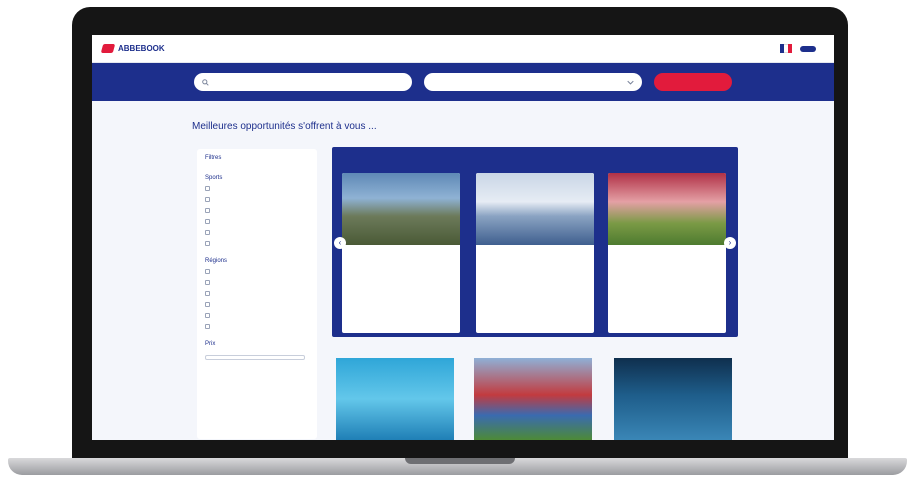 Image resolution: width=915 pixels, height=483 pixels. I want to click on logo-text: ABBEBOOK, so click(141, 48).